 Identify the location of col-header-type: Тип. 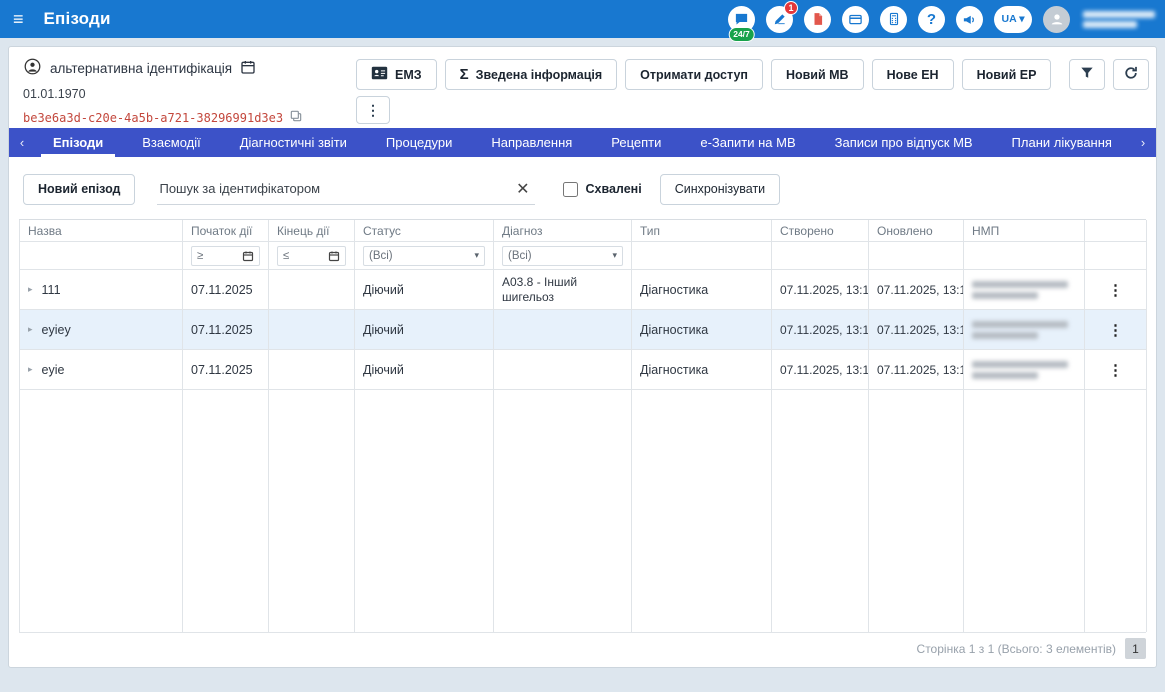
(702, 231).